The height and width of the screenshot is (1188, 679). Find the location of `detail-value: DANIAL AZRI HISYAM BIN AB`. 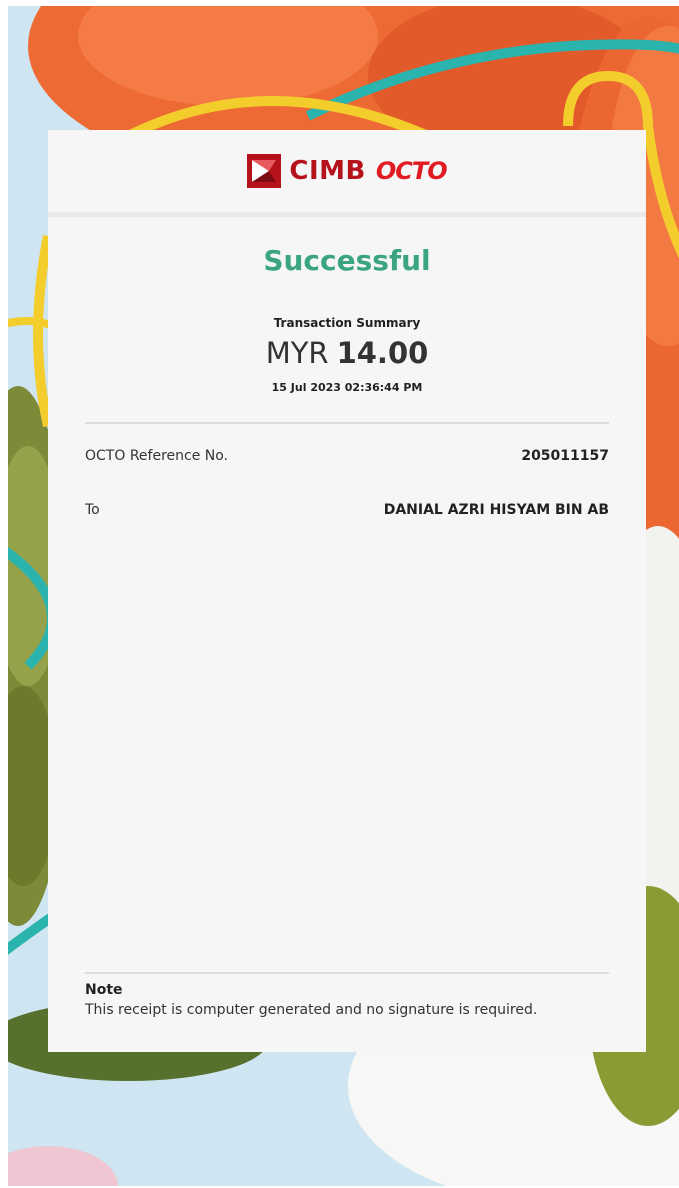

detail-value: DANIAL AZRI HISYAM BIN AB is located at coordinates (496, 510).